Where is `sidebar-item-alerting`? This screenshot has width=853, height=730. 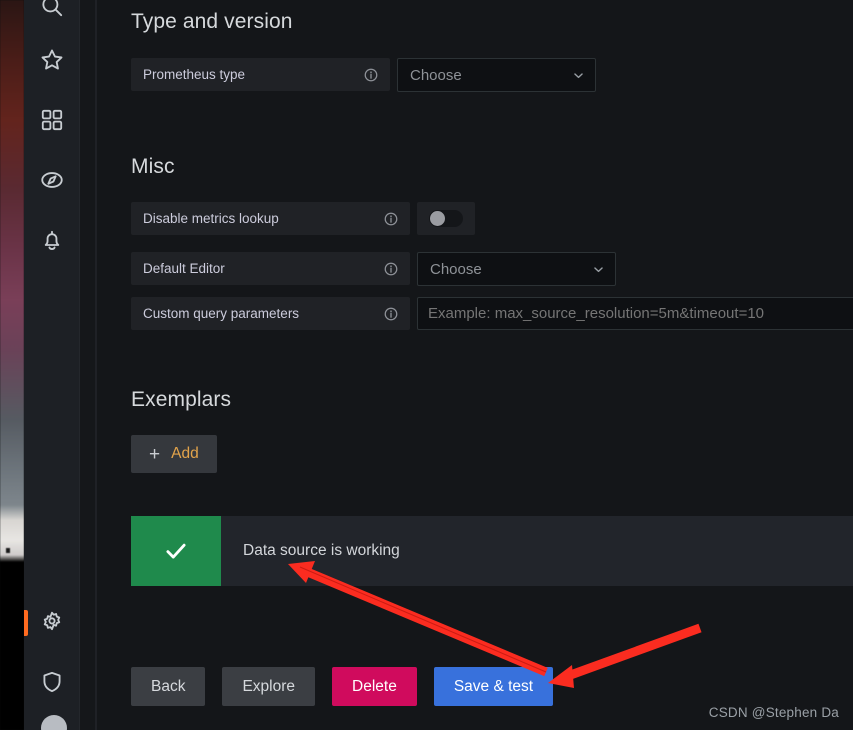
sidebar-item-alerting is located at coordinates (52, 240).